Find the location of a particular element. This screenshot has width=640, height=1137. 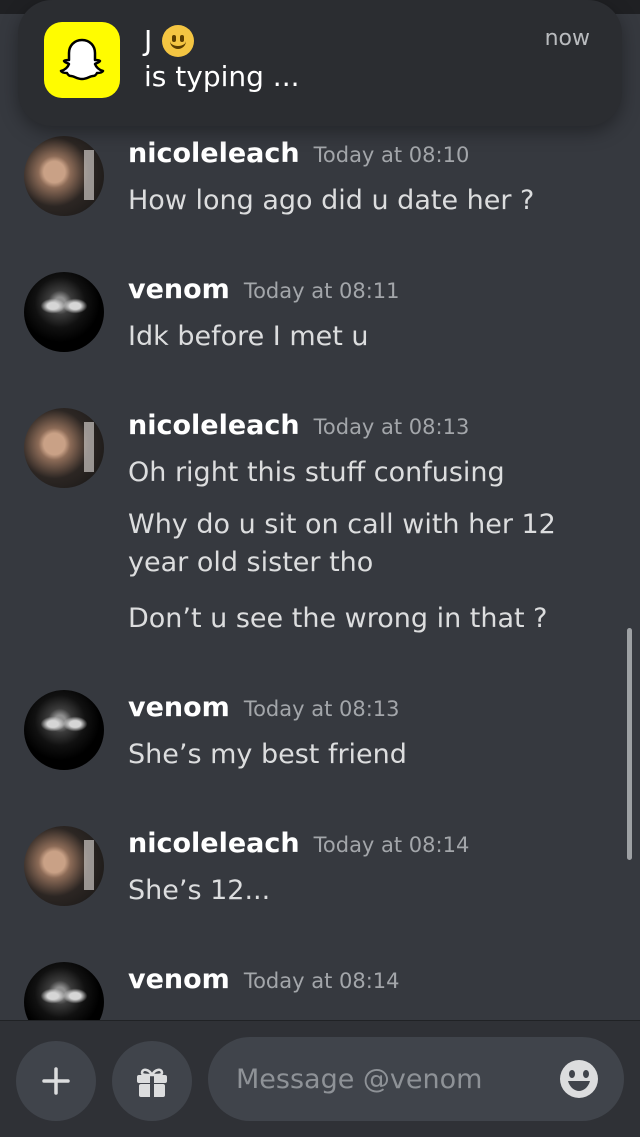

message-username: nicoleleach Today at 08:10 is located at coordinates (298, 153).